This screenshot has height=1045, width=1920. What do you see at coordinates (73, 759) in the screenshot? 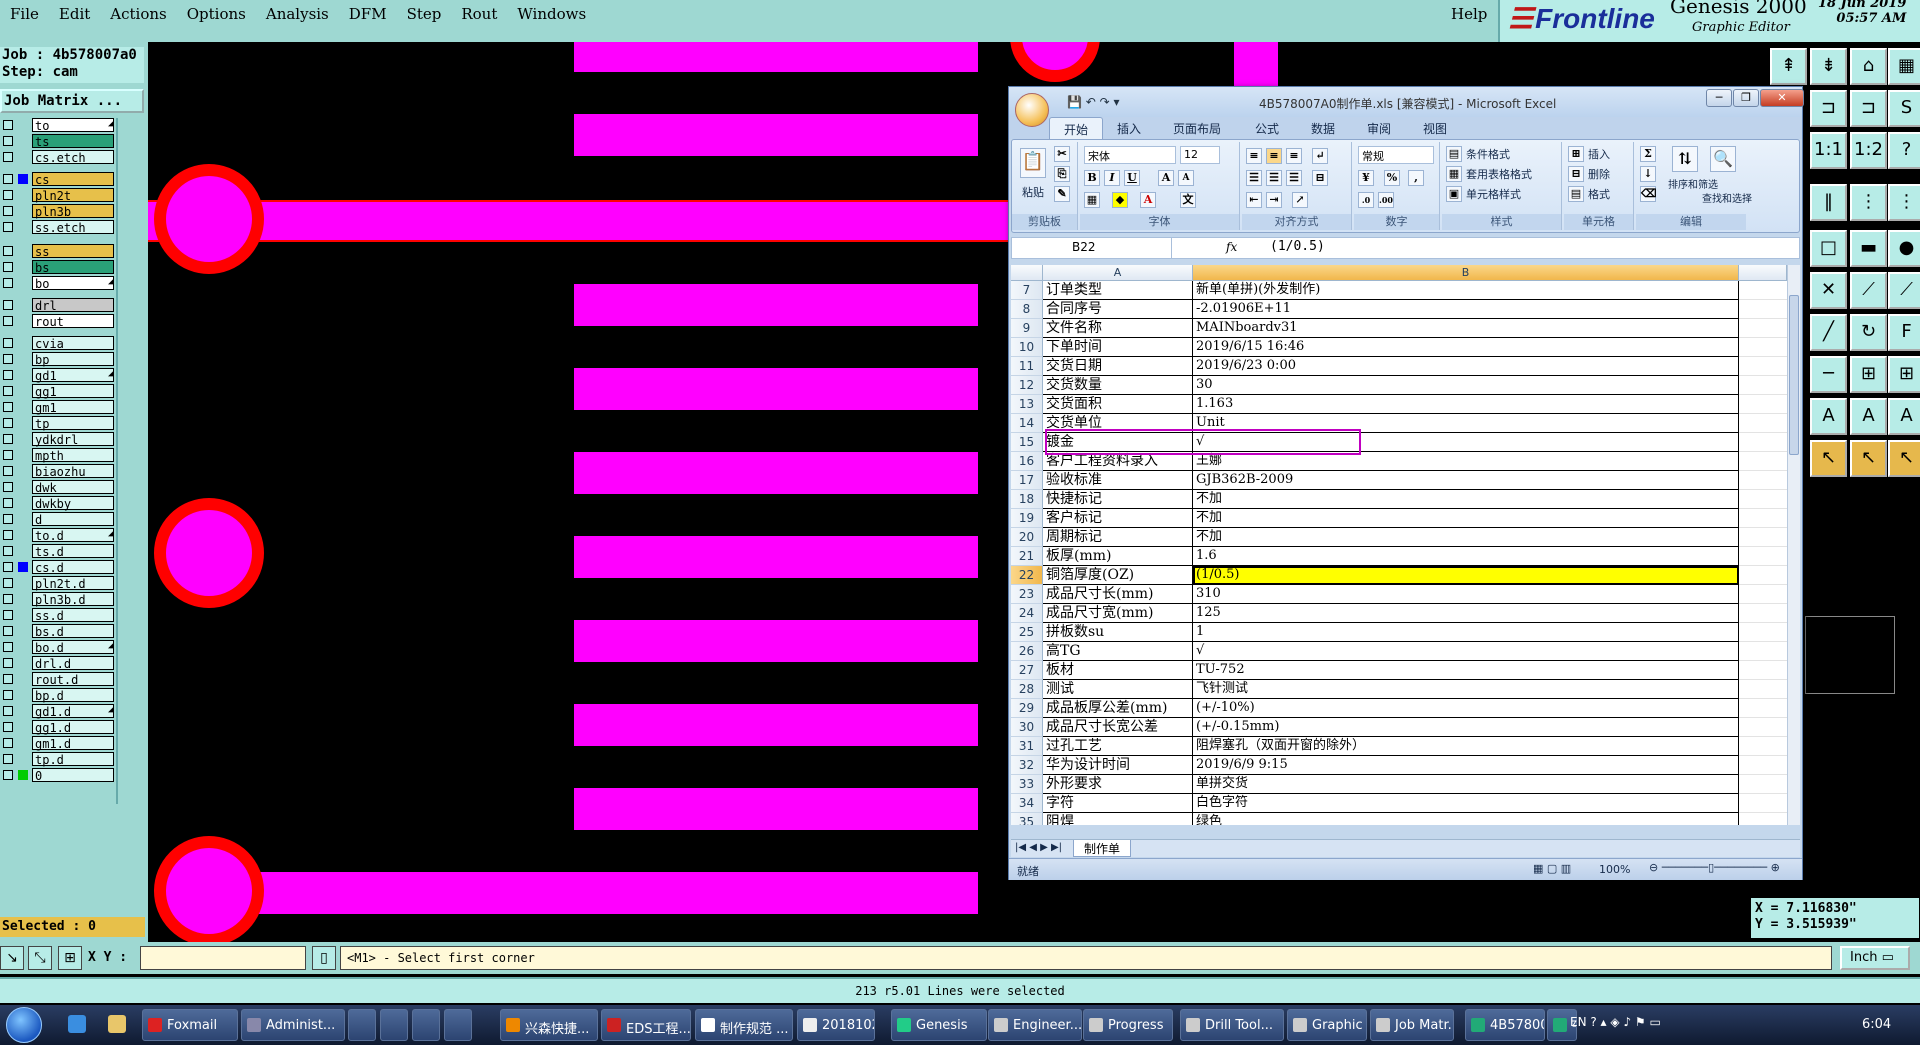
I see `layer-name: tp.d` at bounding box center [73, 759].